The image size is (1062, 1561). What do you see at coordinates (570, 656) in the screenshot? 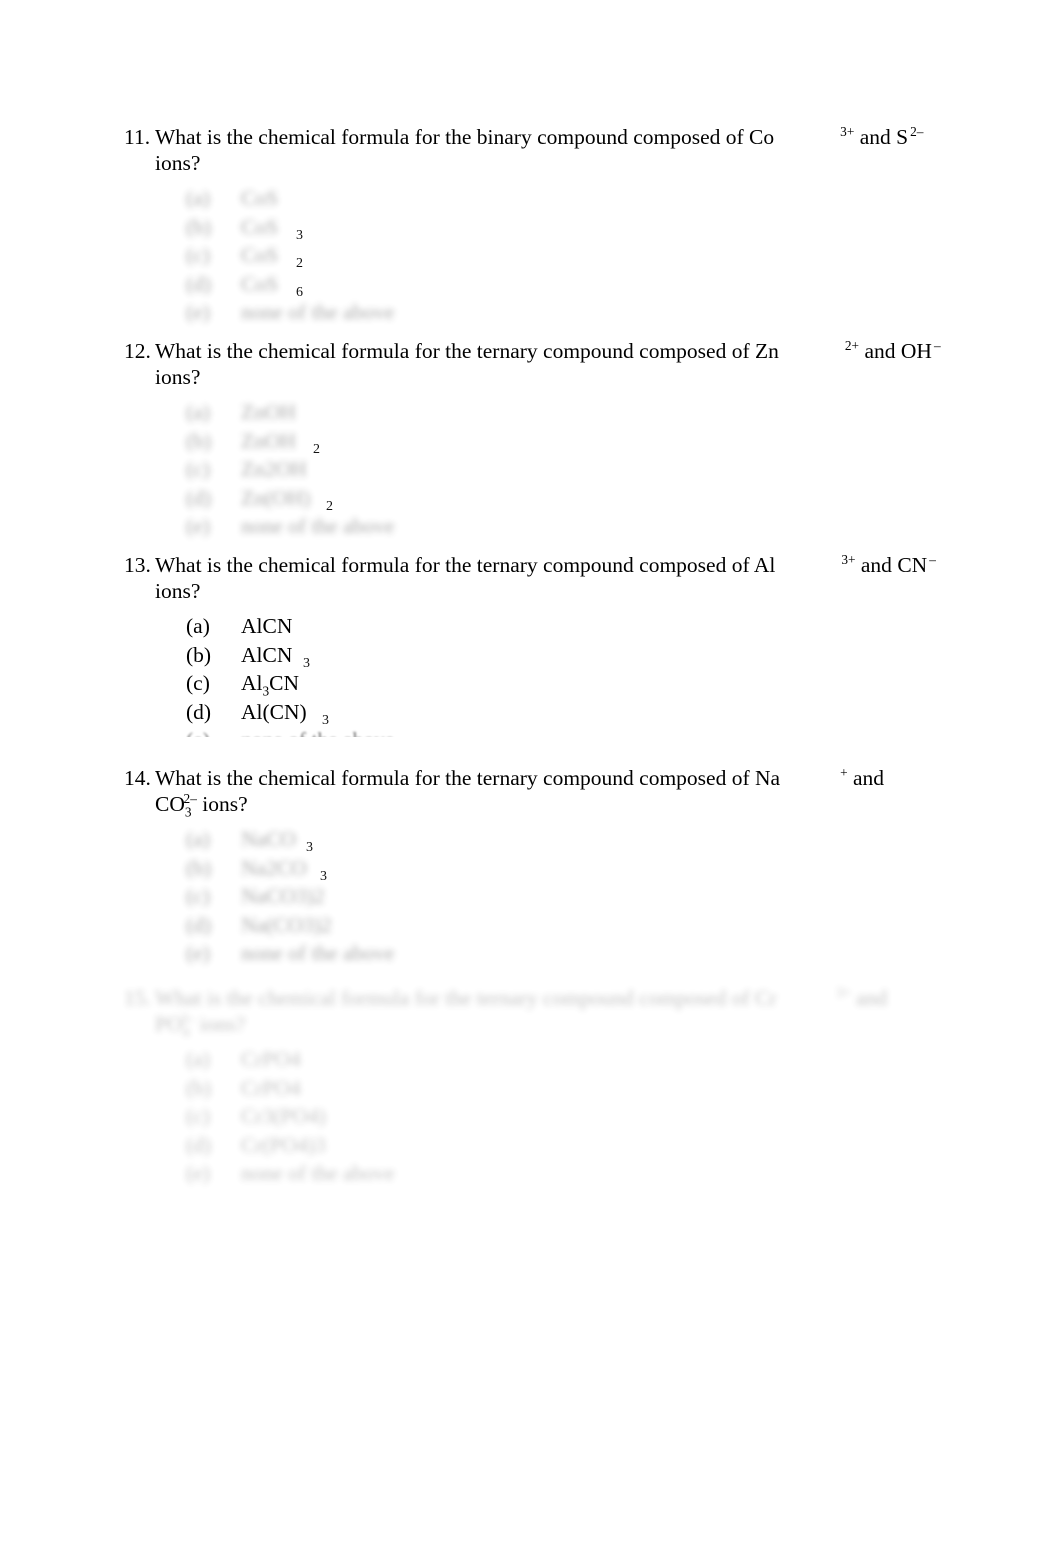
I see `option-row: (b) AlCN 3` at bounding box center [570, 656].